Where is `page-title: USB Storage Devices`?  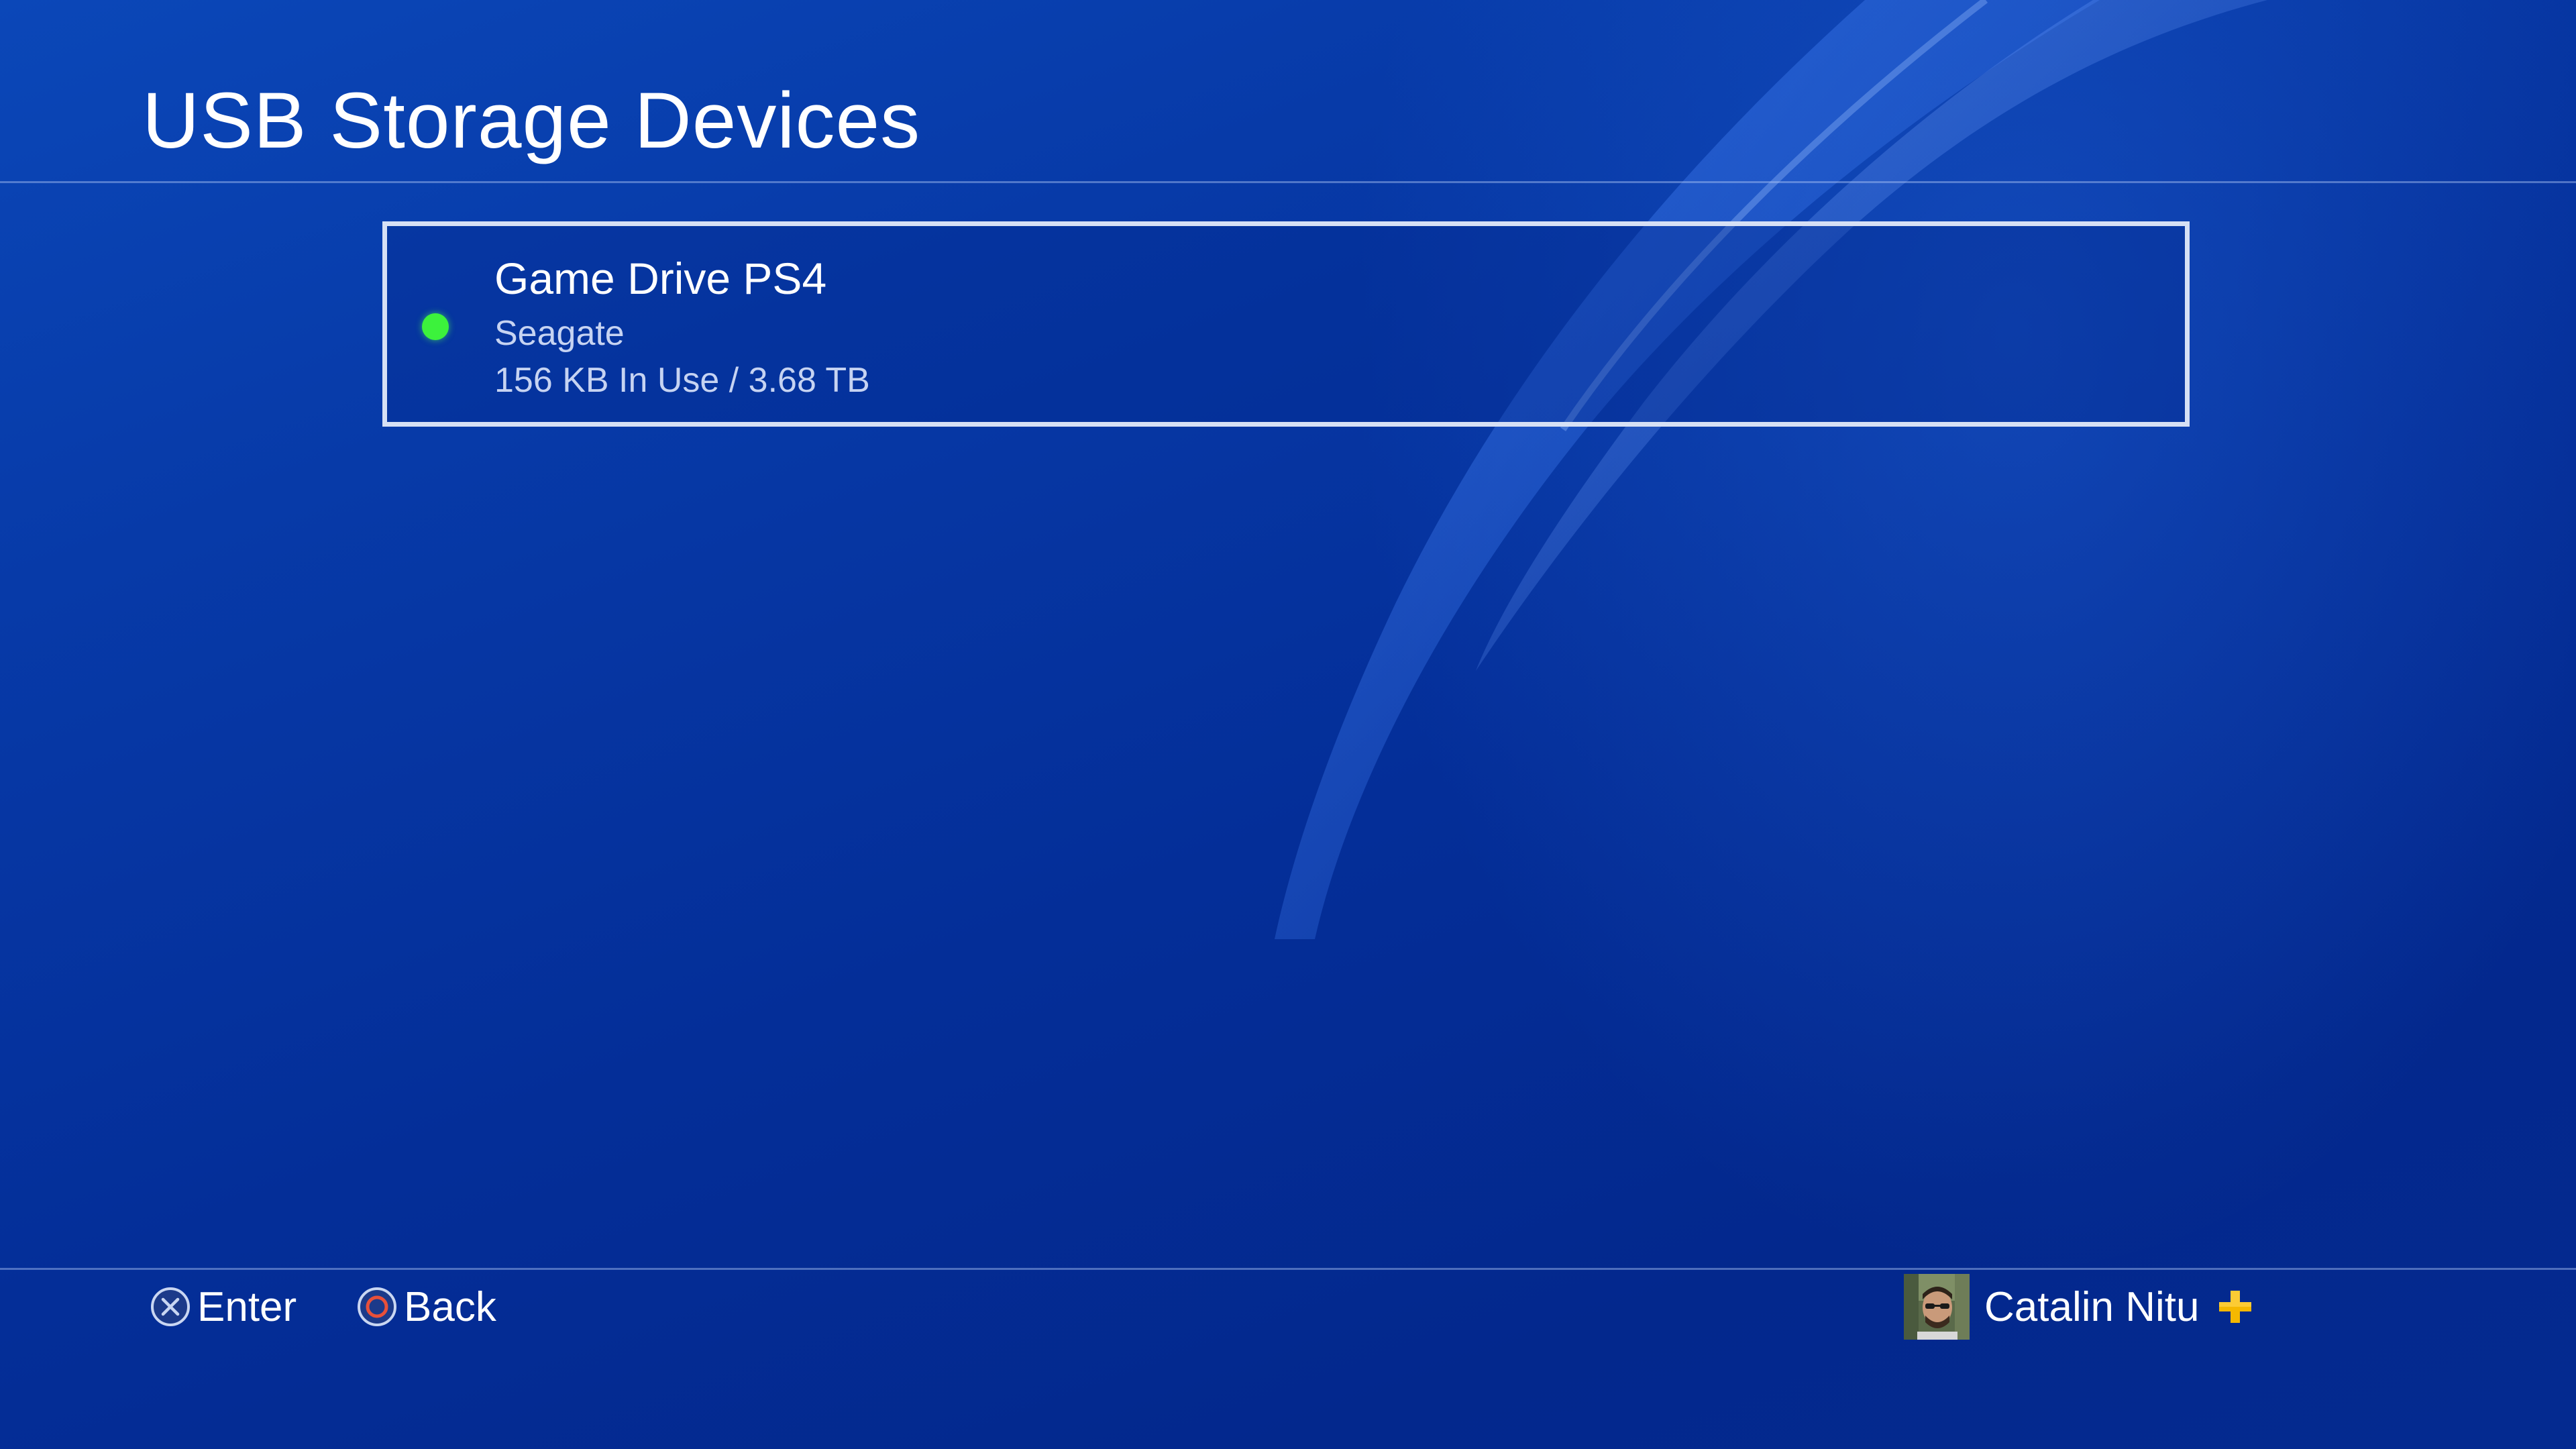
page-title: USB Storage Devices is located at coordinates (531, 120).